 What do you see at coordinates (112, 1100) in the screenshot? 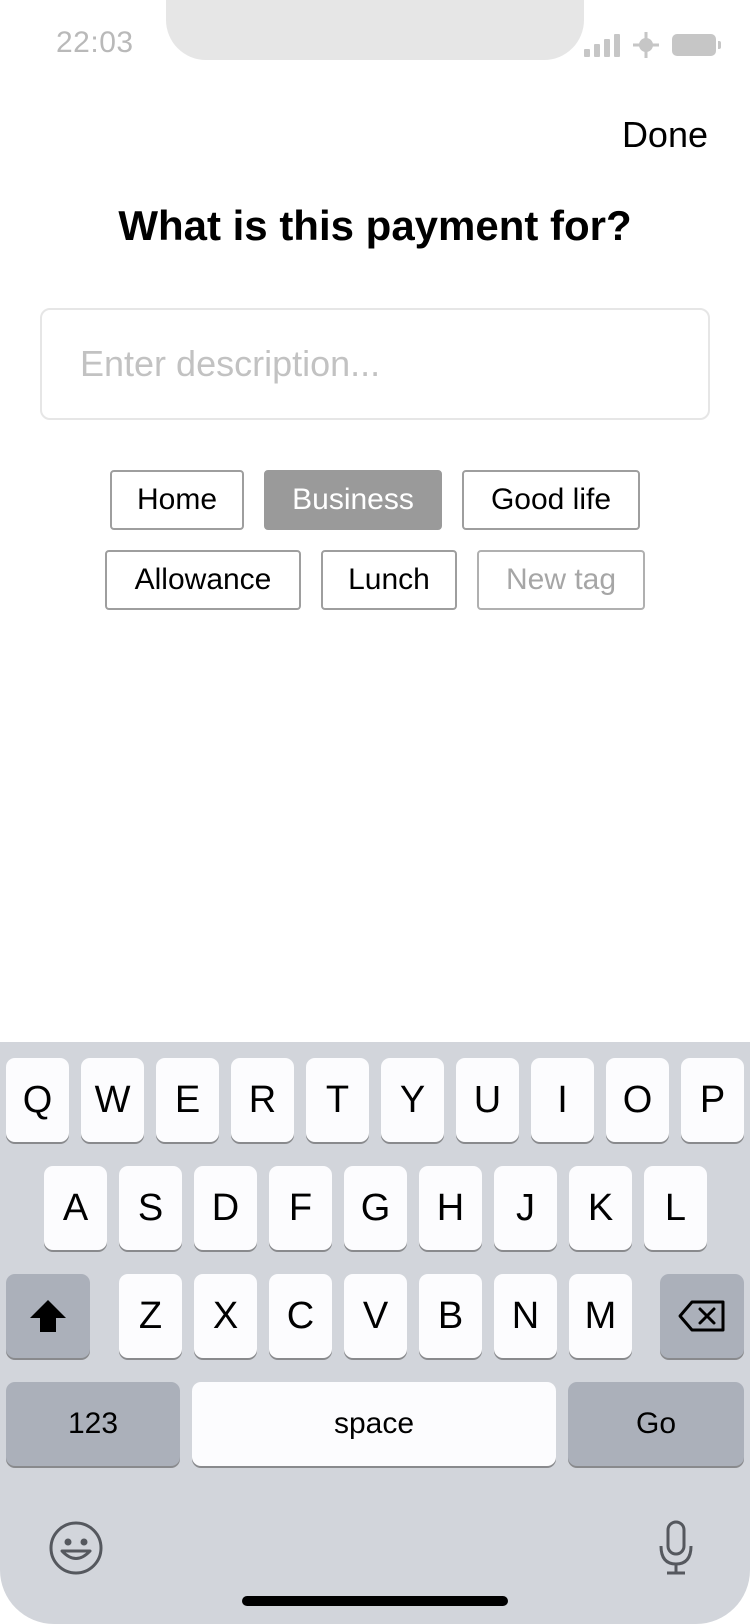
I see `key-w: W` at bounding box center [112, 1100].